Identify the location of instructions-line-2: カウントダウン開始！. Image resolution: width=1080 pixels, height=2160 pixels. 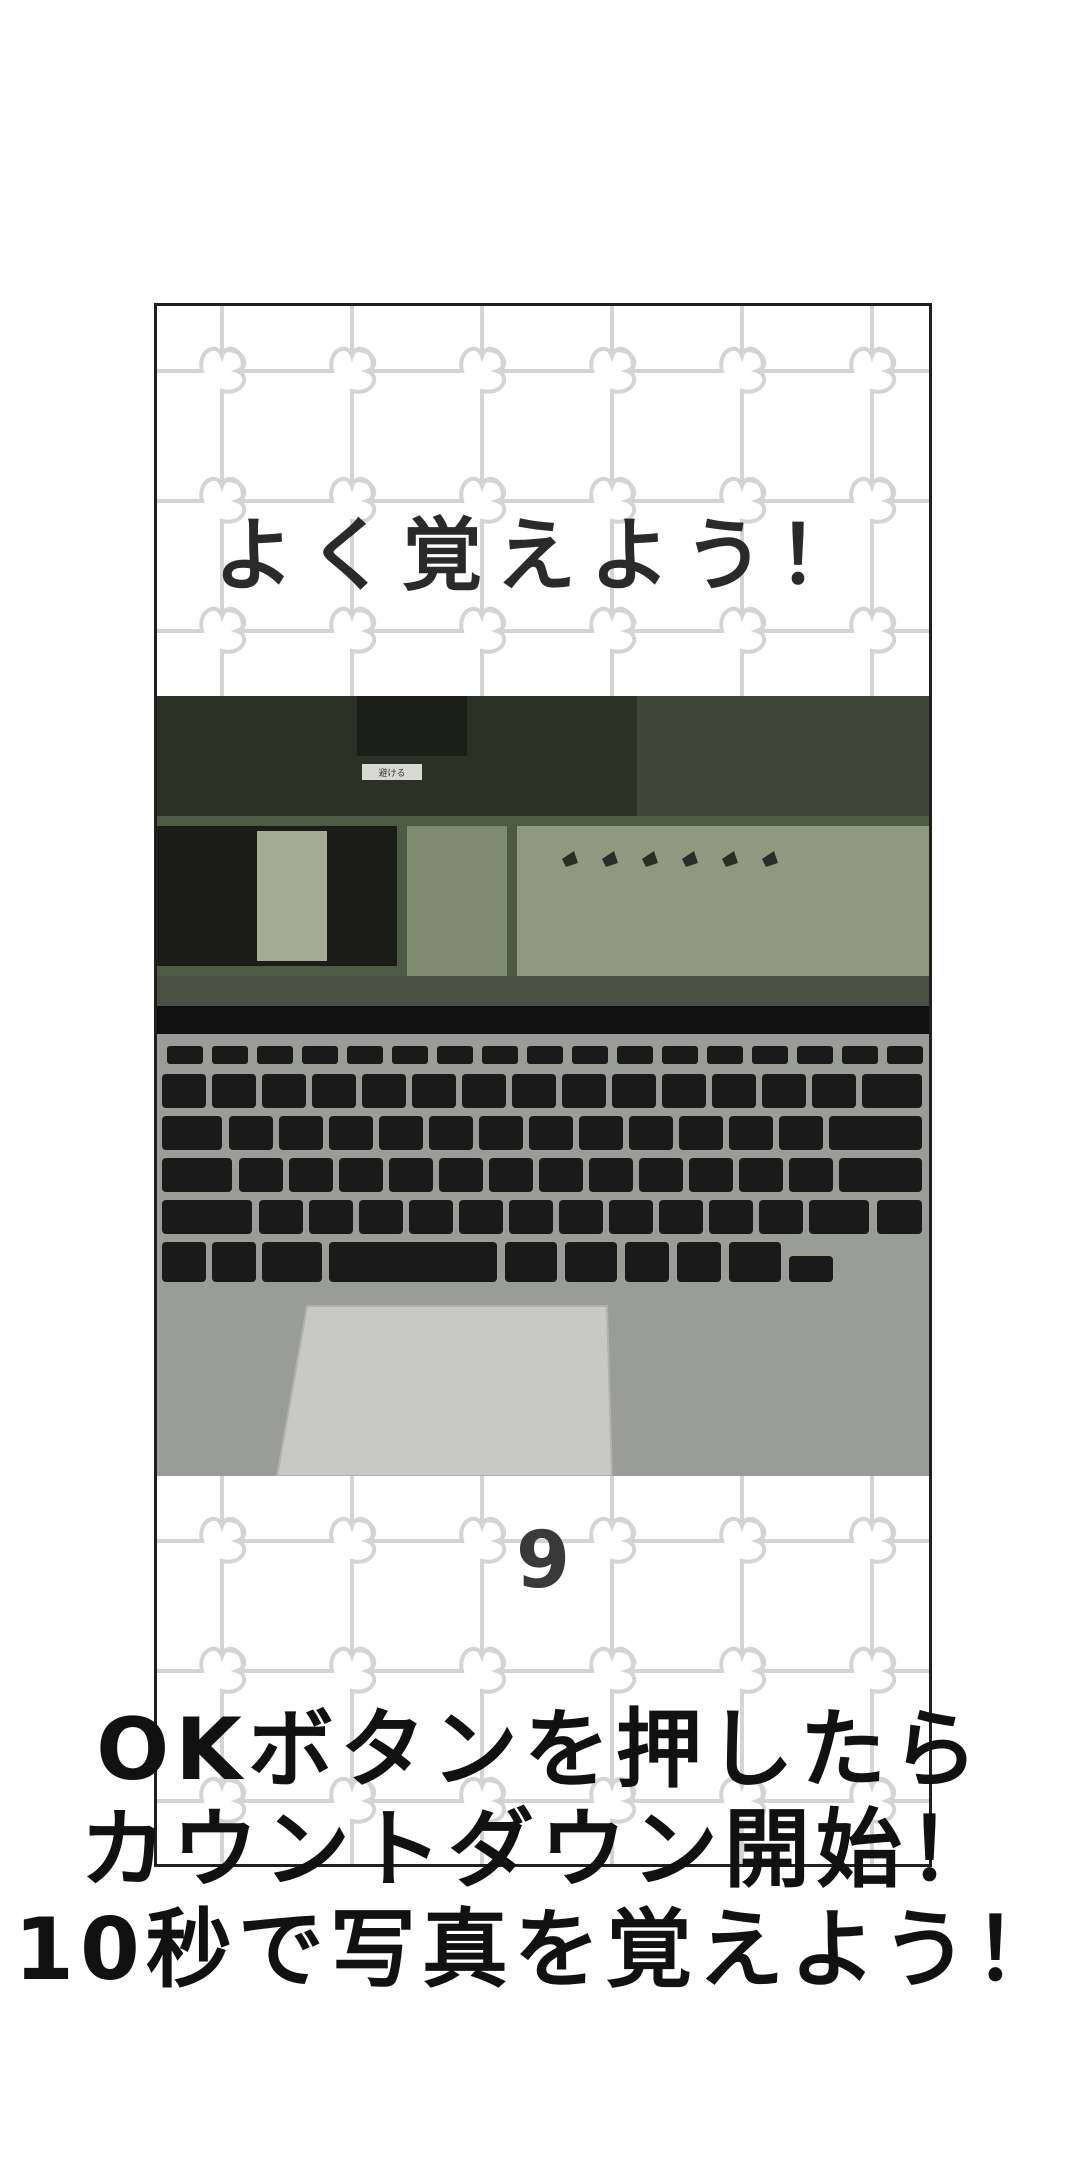
(540, 1850).